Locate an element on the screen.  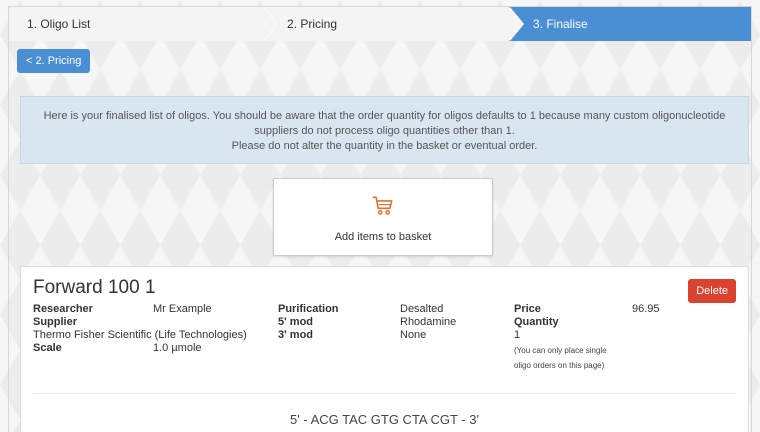
add-to-basket-button: Add items to basket is located at coordinates (383, 217).